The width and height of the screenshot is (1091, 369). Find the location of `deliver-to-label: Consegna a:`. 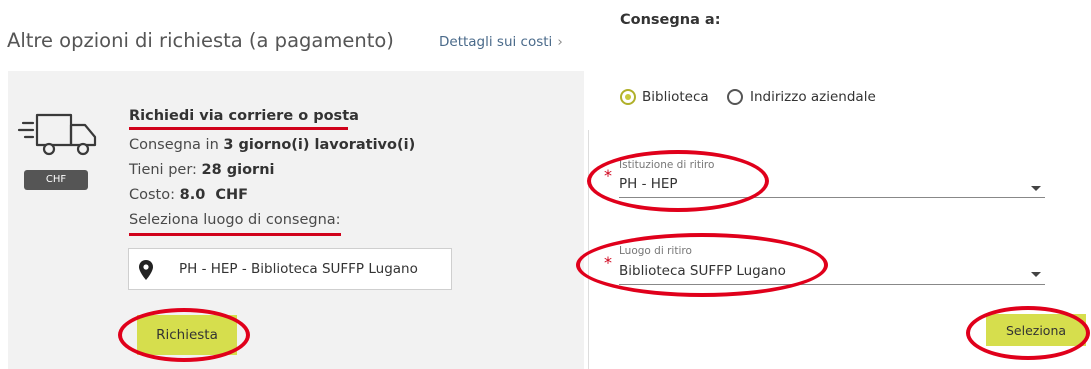

deliver-to-label: Consegna a: is located at coordinates (670, 20).